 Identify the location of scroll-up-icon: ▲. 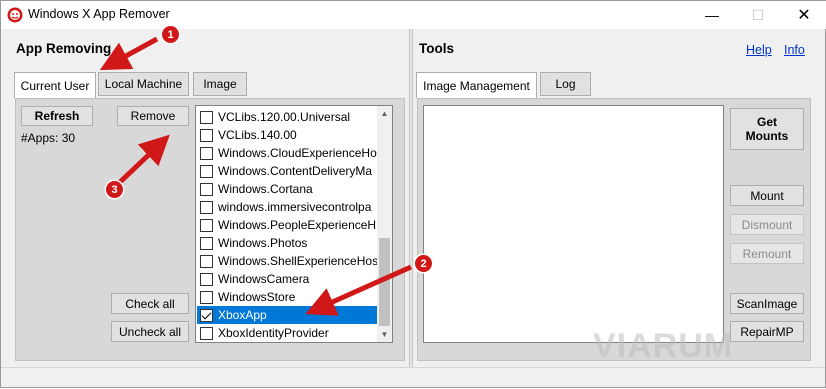
(384, 113).